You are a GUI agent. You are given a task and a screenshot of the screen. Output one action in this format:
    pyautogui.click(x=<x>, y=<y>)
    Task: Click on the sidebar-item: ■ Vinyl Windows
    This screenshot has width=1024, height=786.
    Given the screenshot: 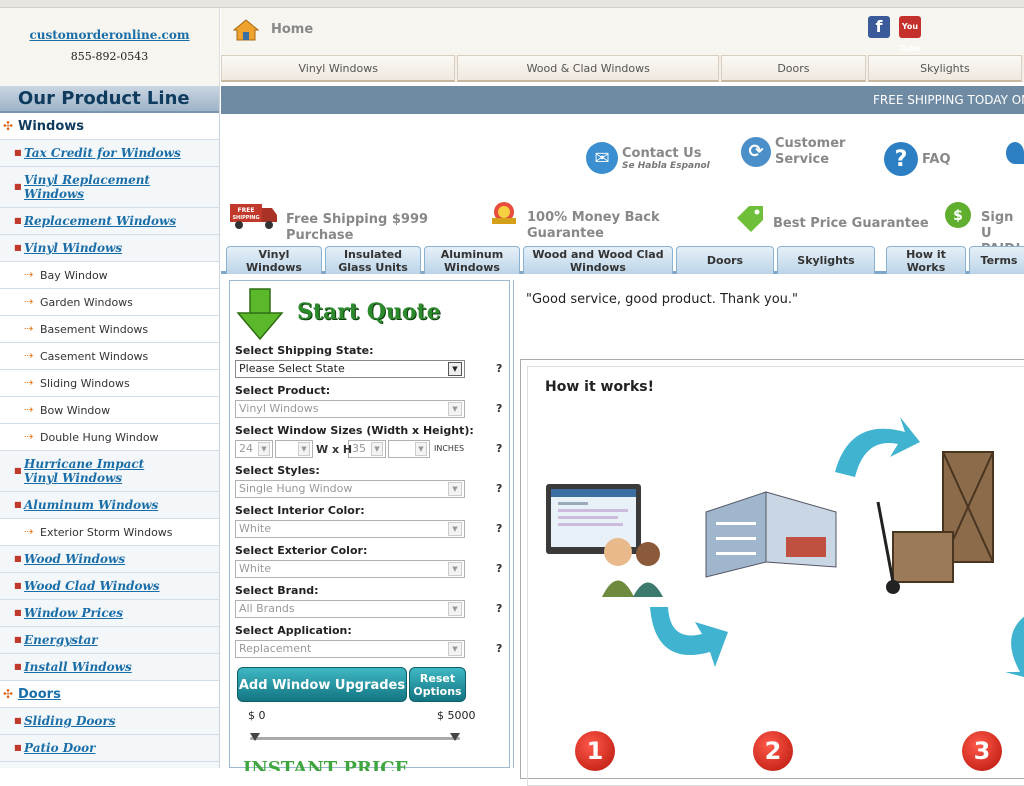 What is the action you would take?
    pyautogui.click(x=109, y=248)
    